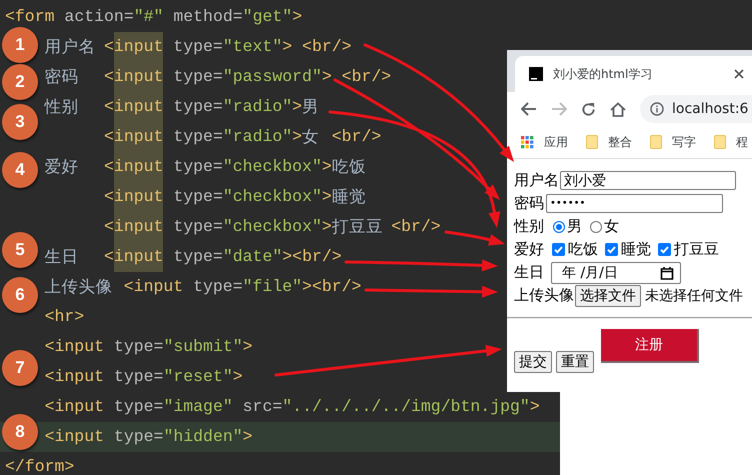  I want to click on code-line: <input type="reset">, so click(143, 377).